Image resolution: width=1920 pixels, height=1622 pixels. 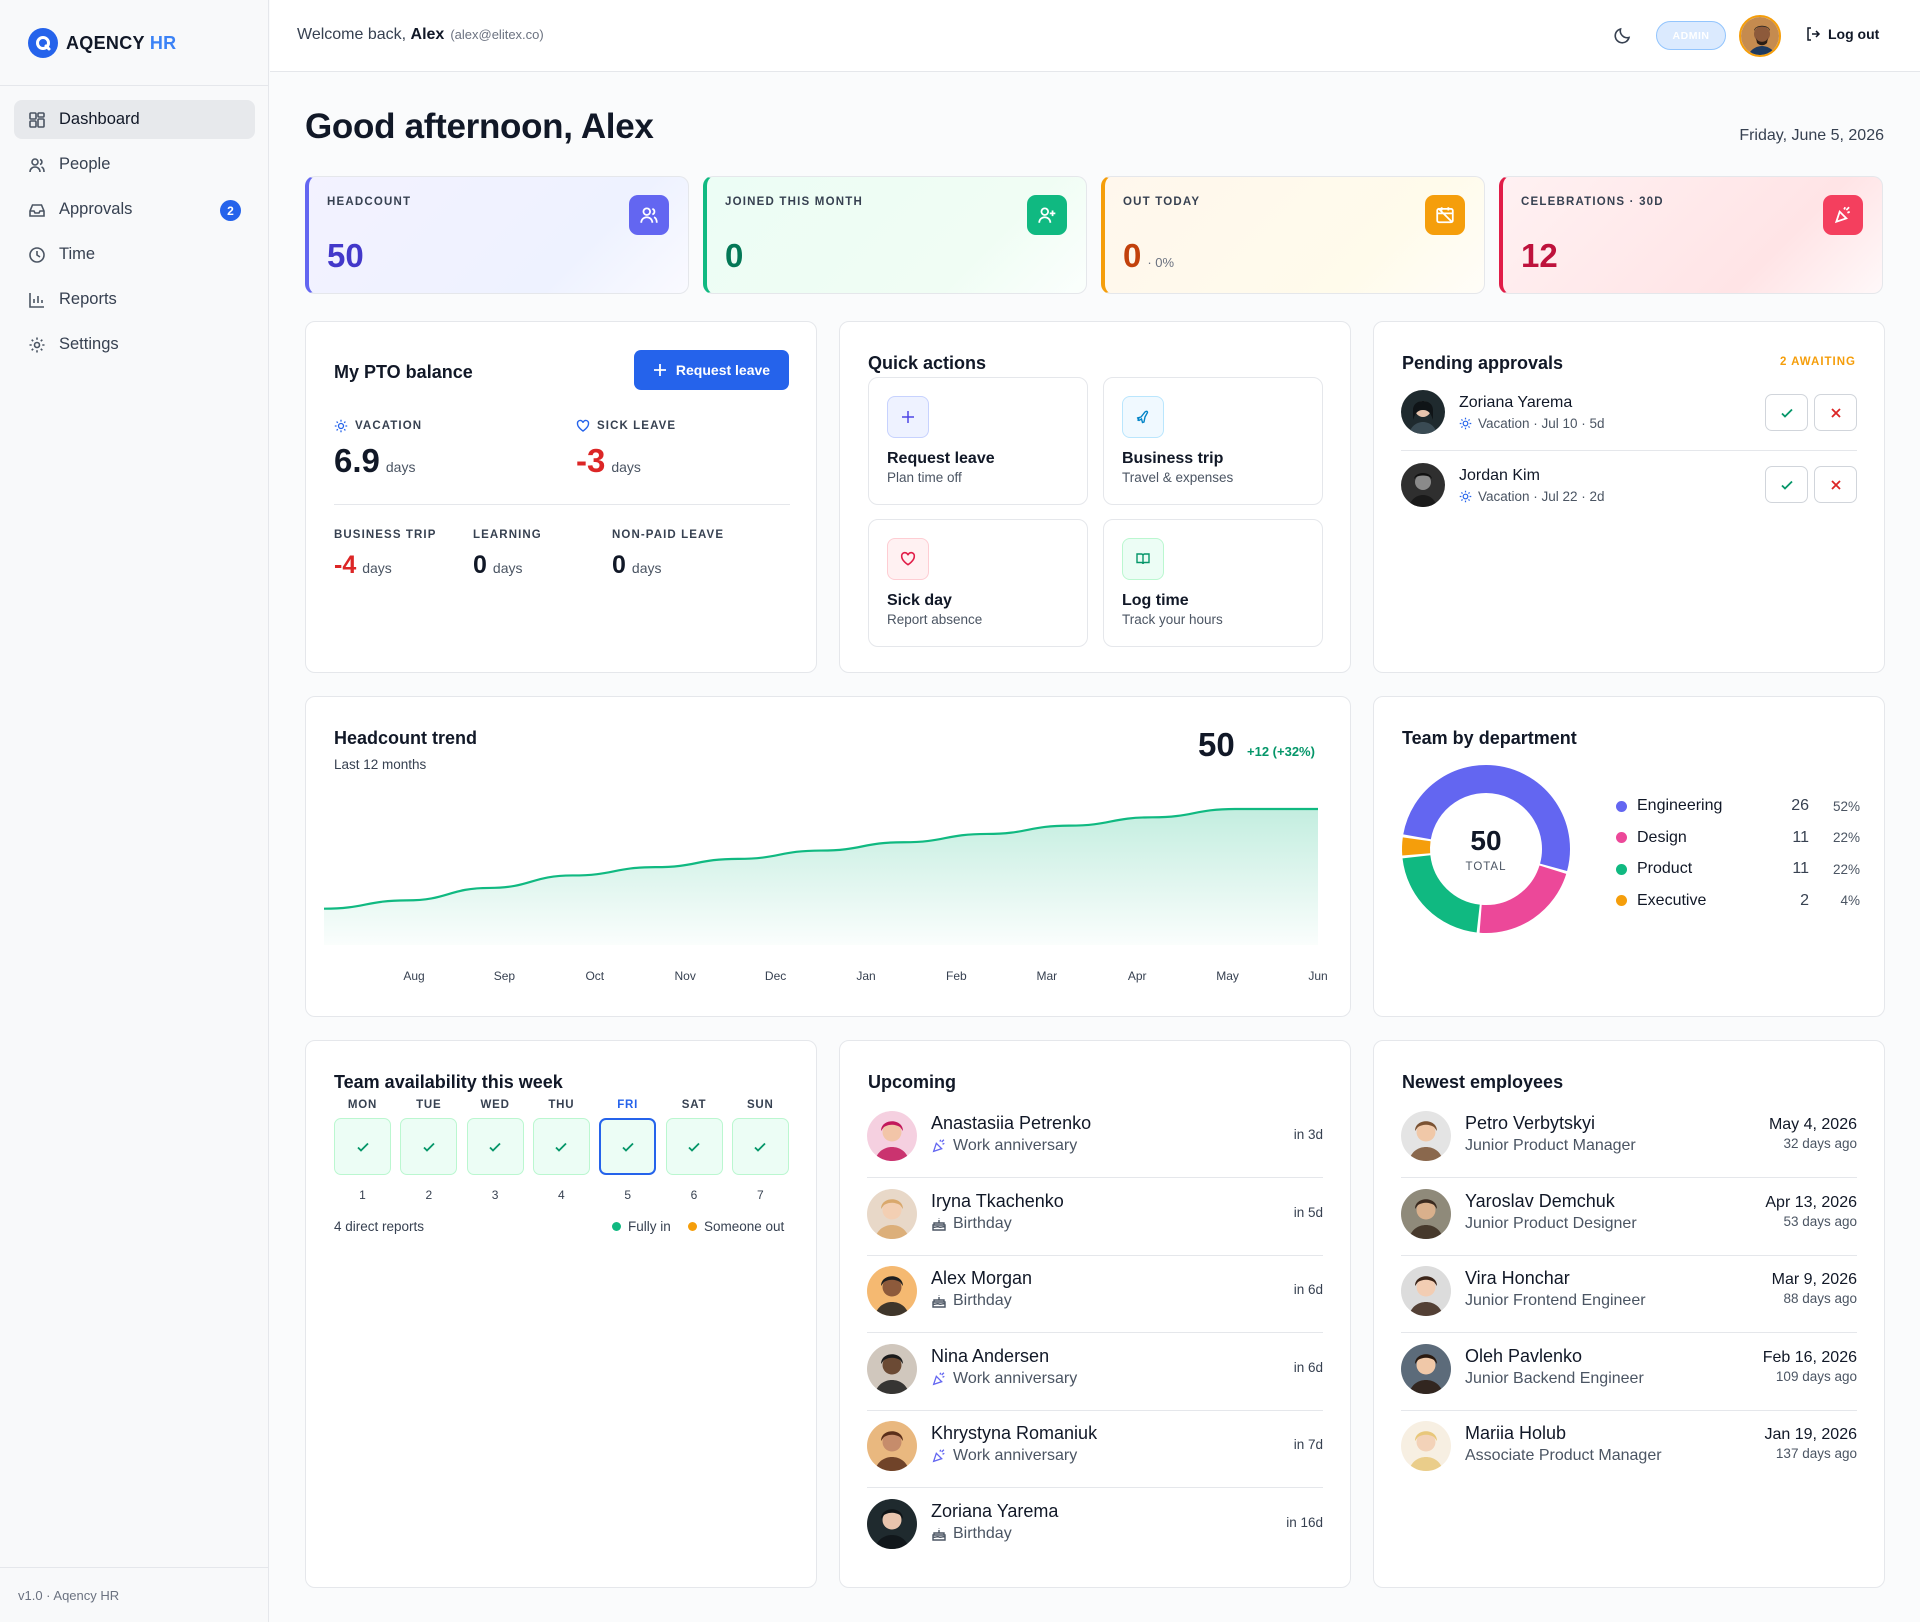 I want to click on event-countdown: in 5d, so click(x=1308, y=1212).